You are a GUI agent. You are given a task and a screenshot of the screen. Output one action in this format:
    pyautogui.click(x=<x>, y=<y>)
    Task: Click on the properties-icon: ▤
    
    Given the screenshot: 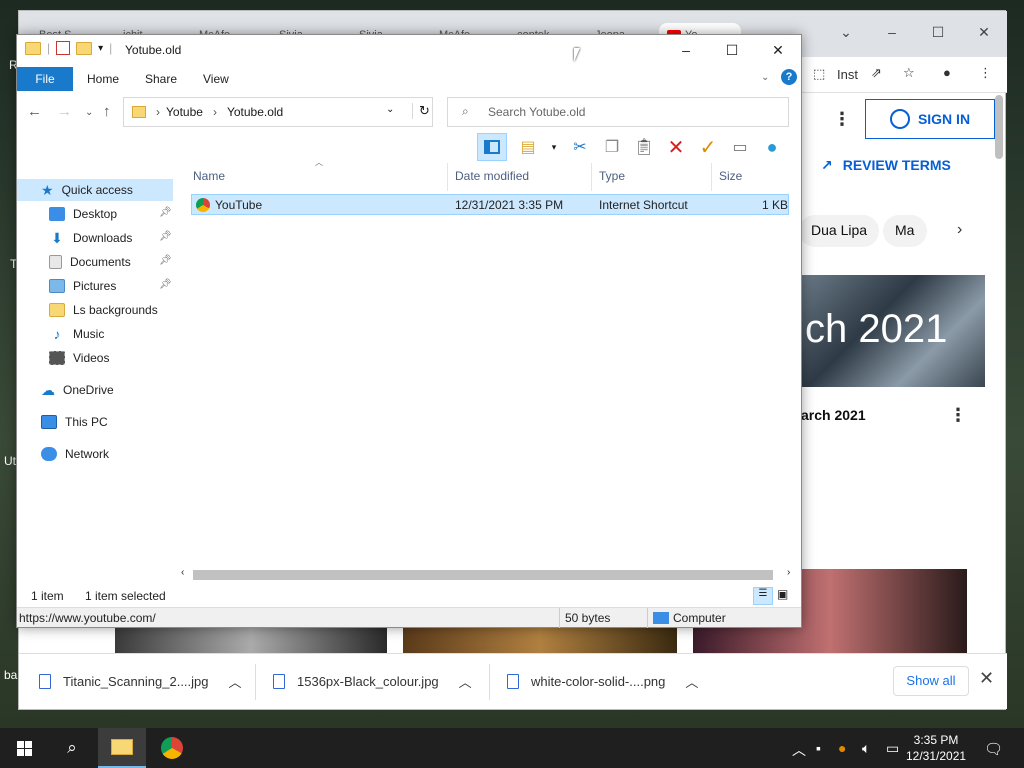 What is the action you would take?
    pyautogui.click(x=528, y=147)
    